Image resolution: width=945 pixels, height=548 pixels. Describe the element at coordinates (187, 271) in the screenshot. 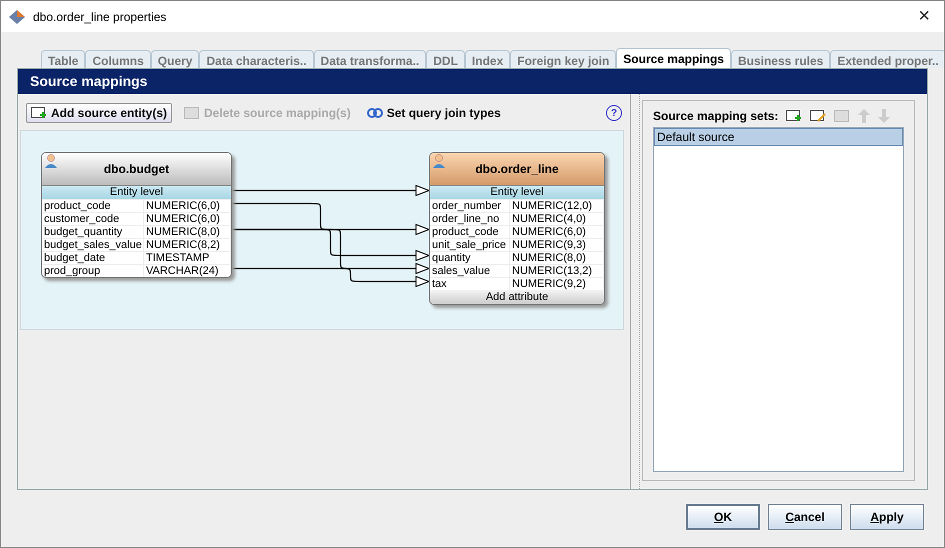

I see `attribute-type: VARCHAR(24)` at that location.